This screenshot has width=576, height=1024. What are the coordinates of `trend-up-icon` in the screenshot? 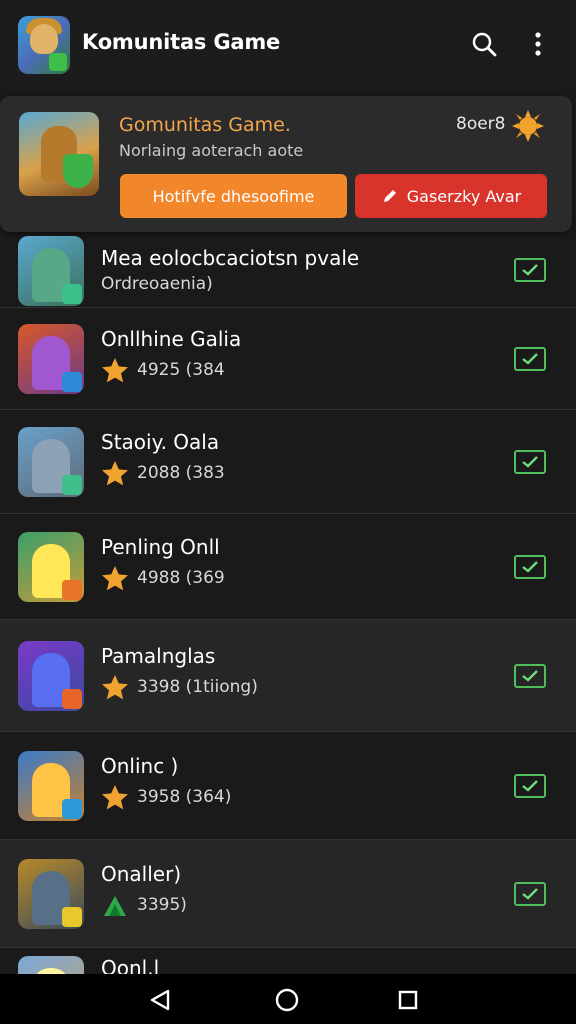 It's located at (115, 906).